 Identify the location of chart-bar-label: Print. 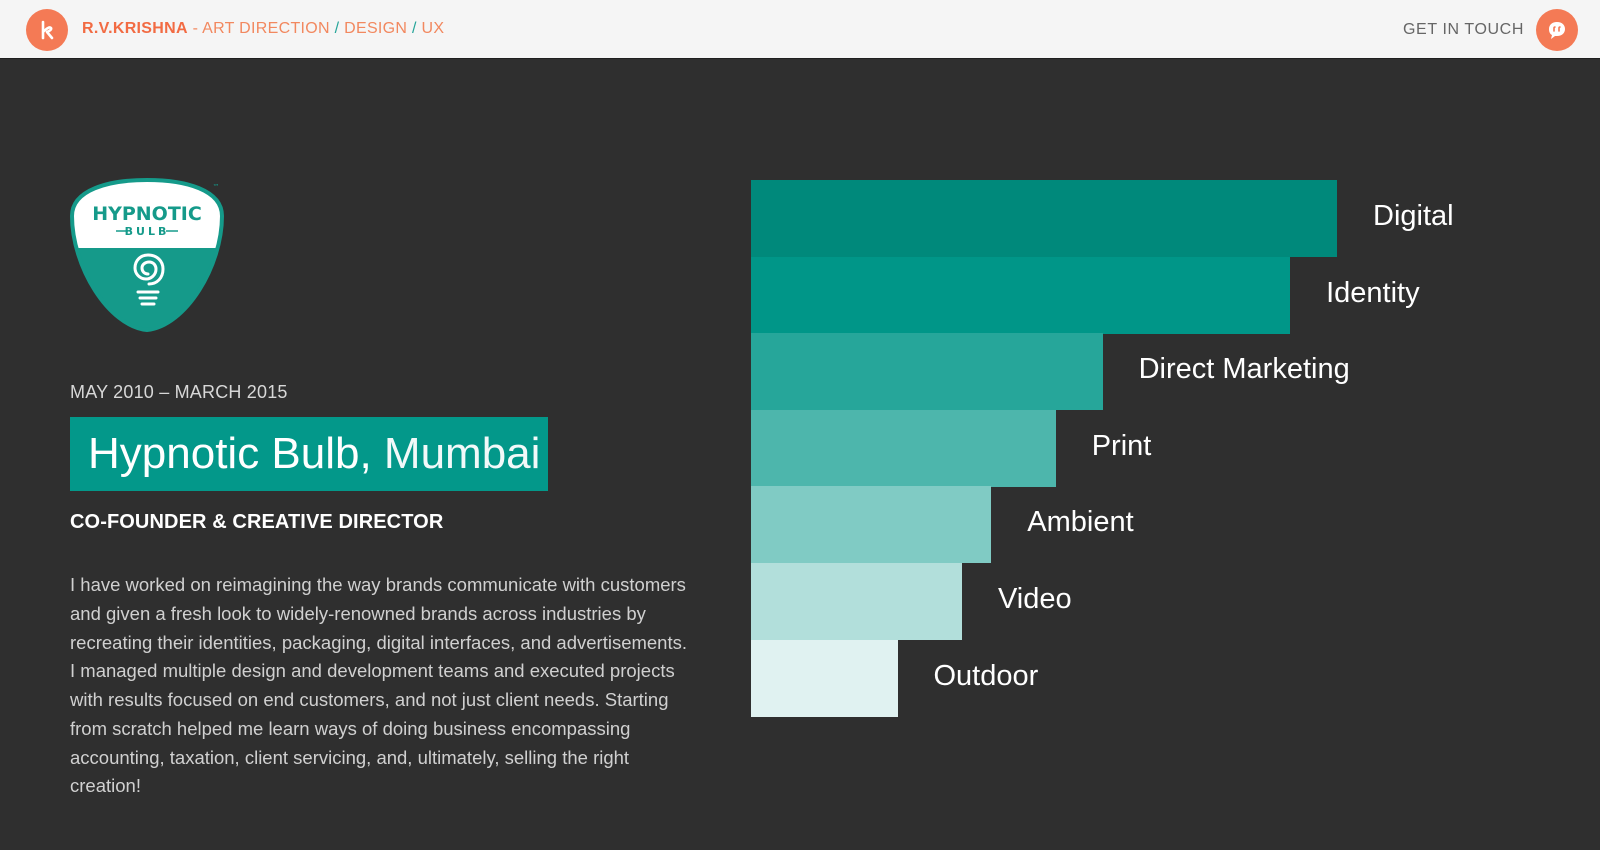
(1121, 445).